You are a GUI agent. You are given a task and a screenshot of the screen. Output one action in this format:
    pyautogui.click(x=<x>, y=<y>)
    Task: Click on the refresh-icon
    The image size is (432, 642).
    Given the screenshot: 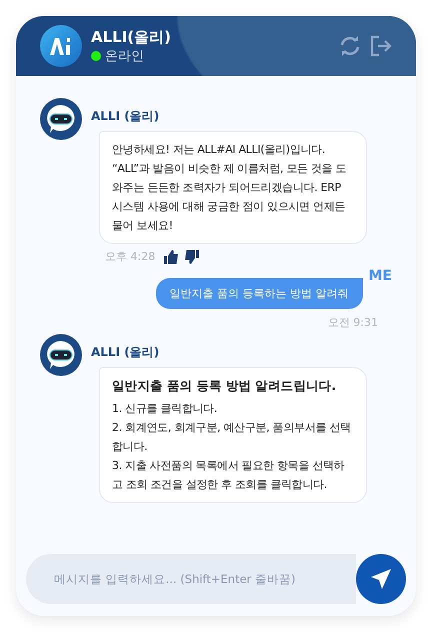 What is the action you would take?
    pyautogui.click(x=350, y=46)
    